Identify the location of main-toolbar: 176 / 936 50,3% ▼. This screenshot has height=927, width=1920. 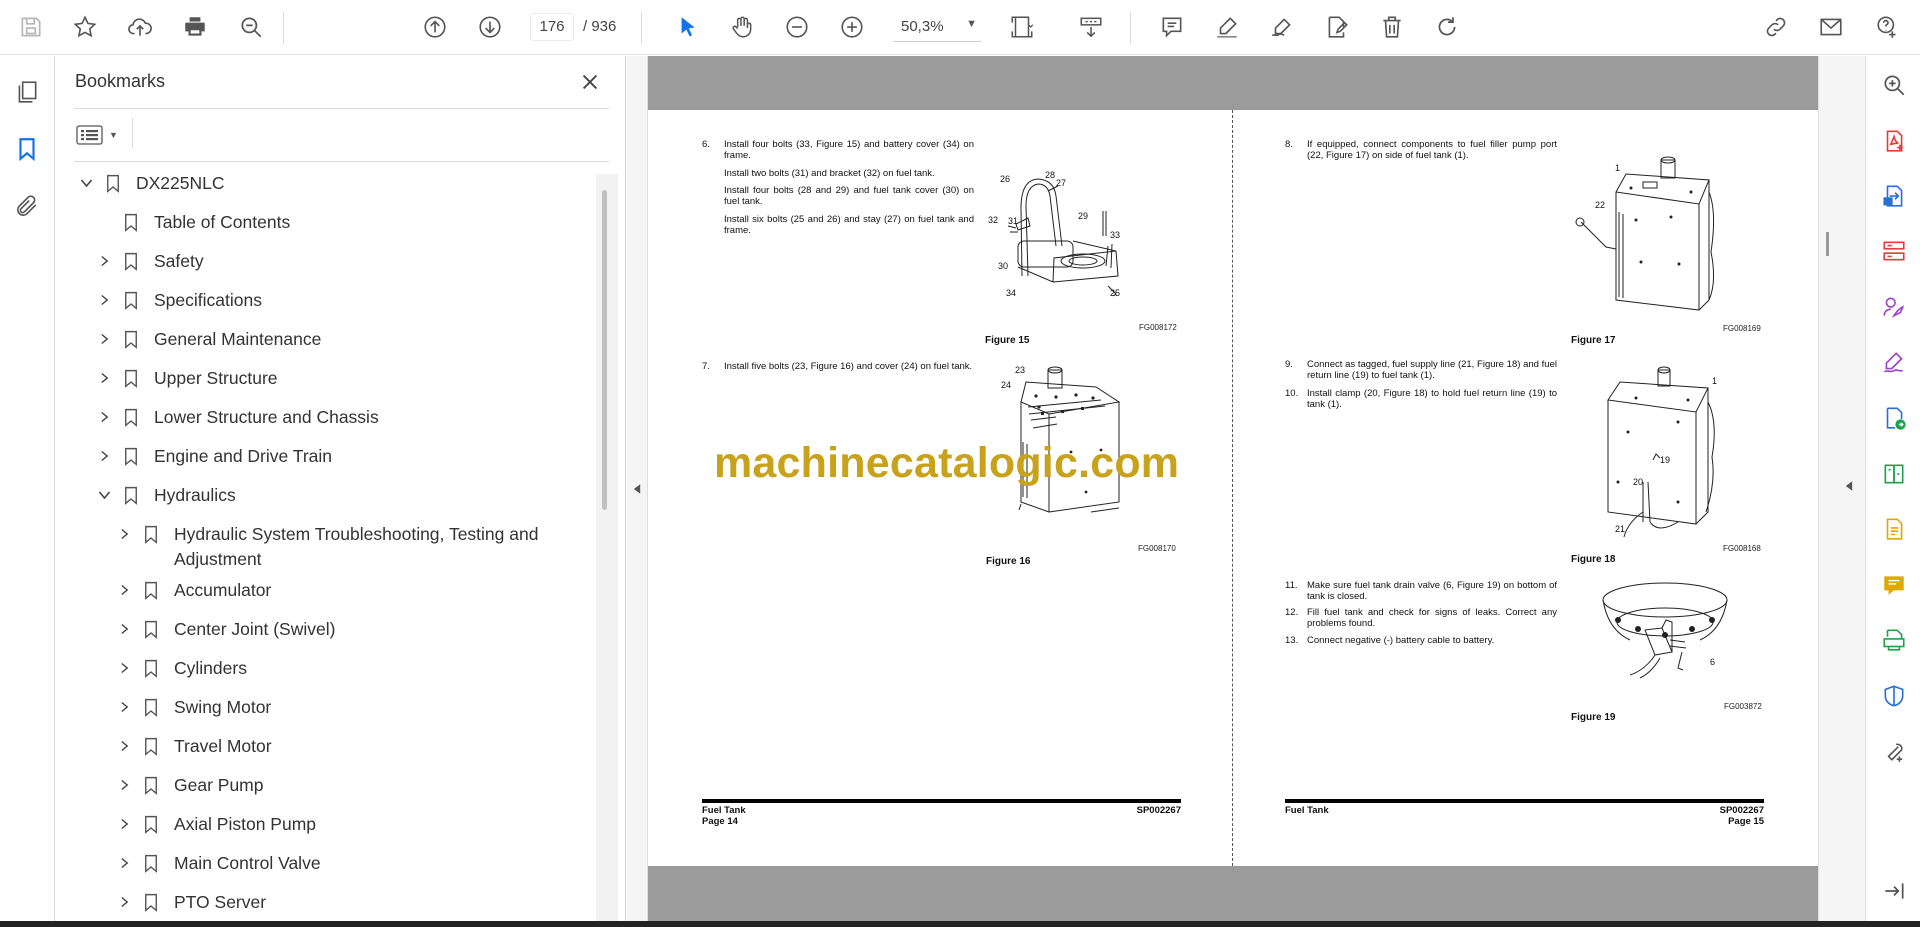
(960, 27).